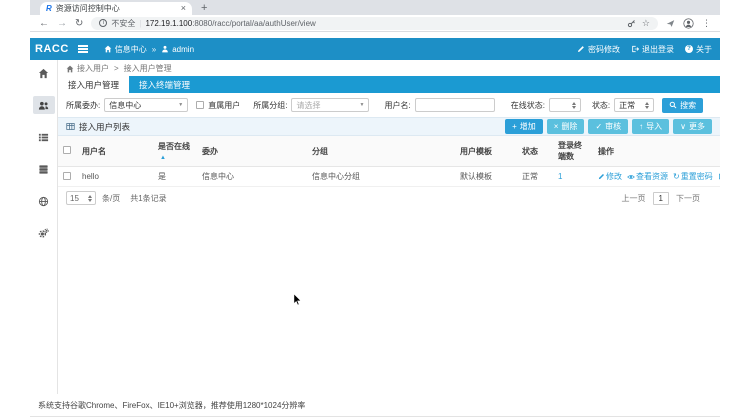 This screenshot has width=750, height=420. What do you see at coordinates (105, 126) in the screenshot?
I see `panel-title: 接入用户列表` at bounding box center [105, 126].